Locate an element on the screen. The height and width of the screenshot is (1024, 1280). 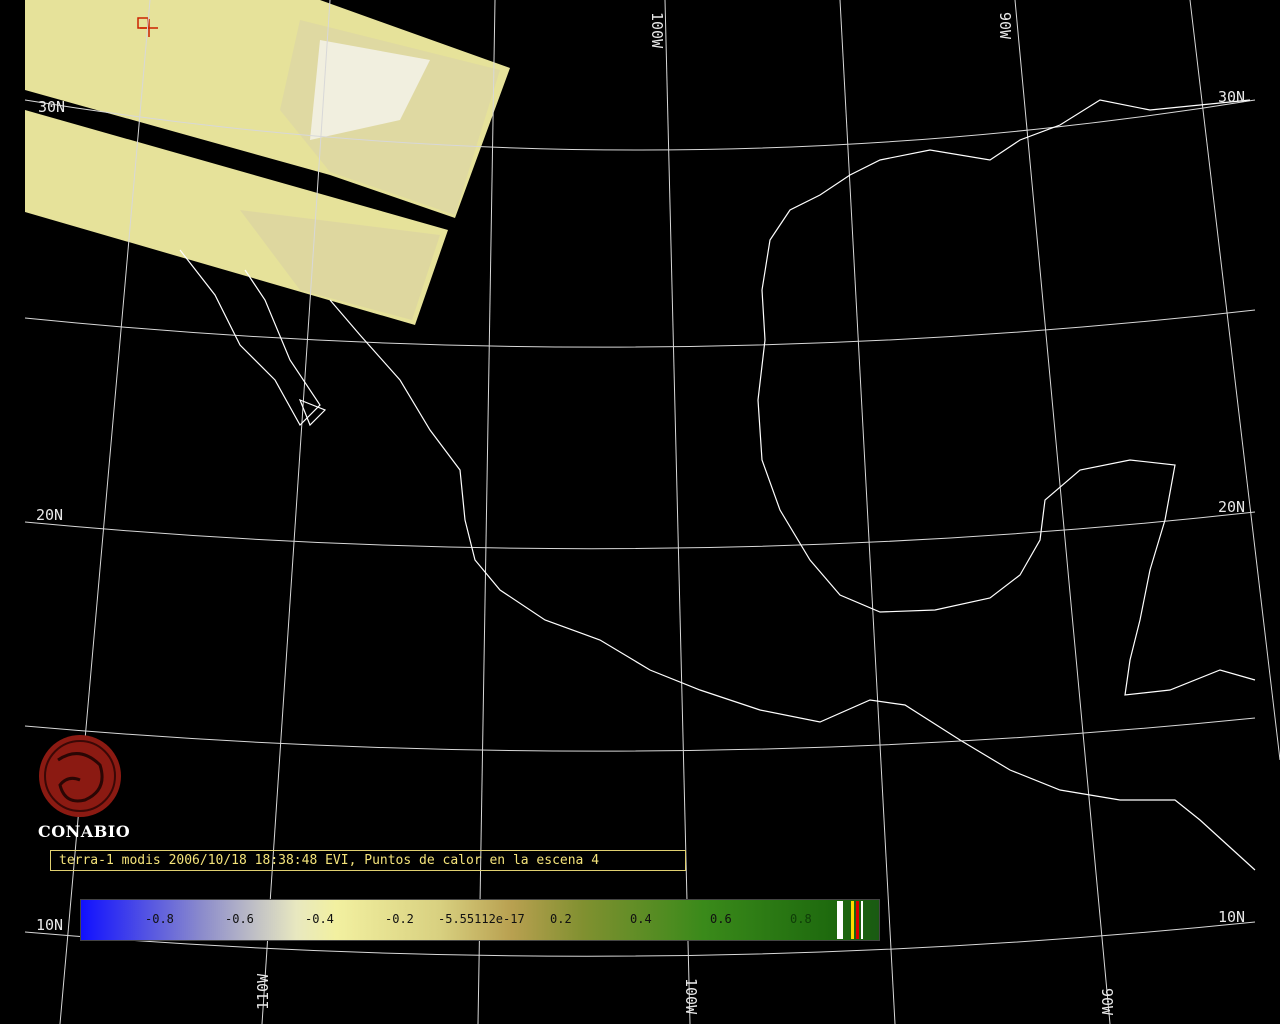
conabio-logo is located at coordinates (80, 776).